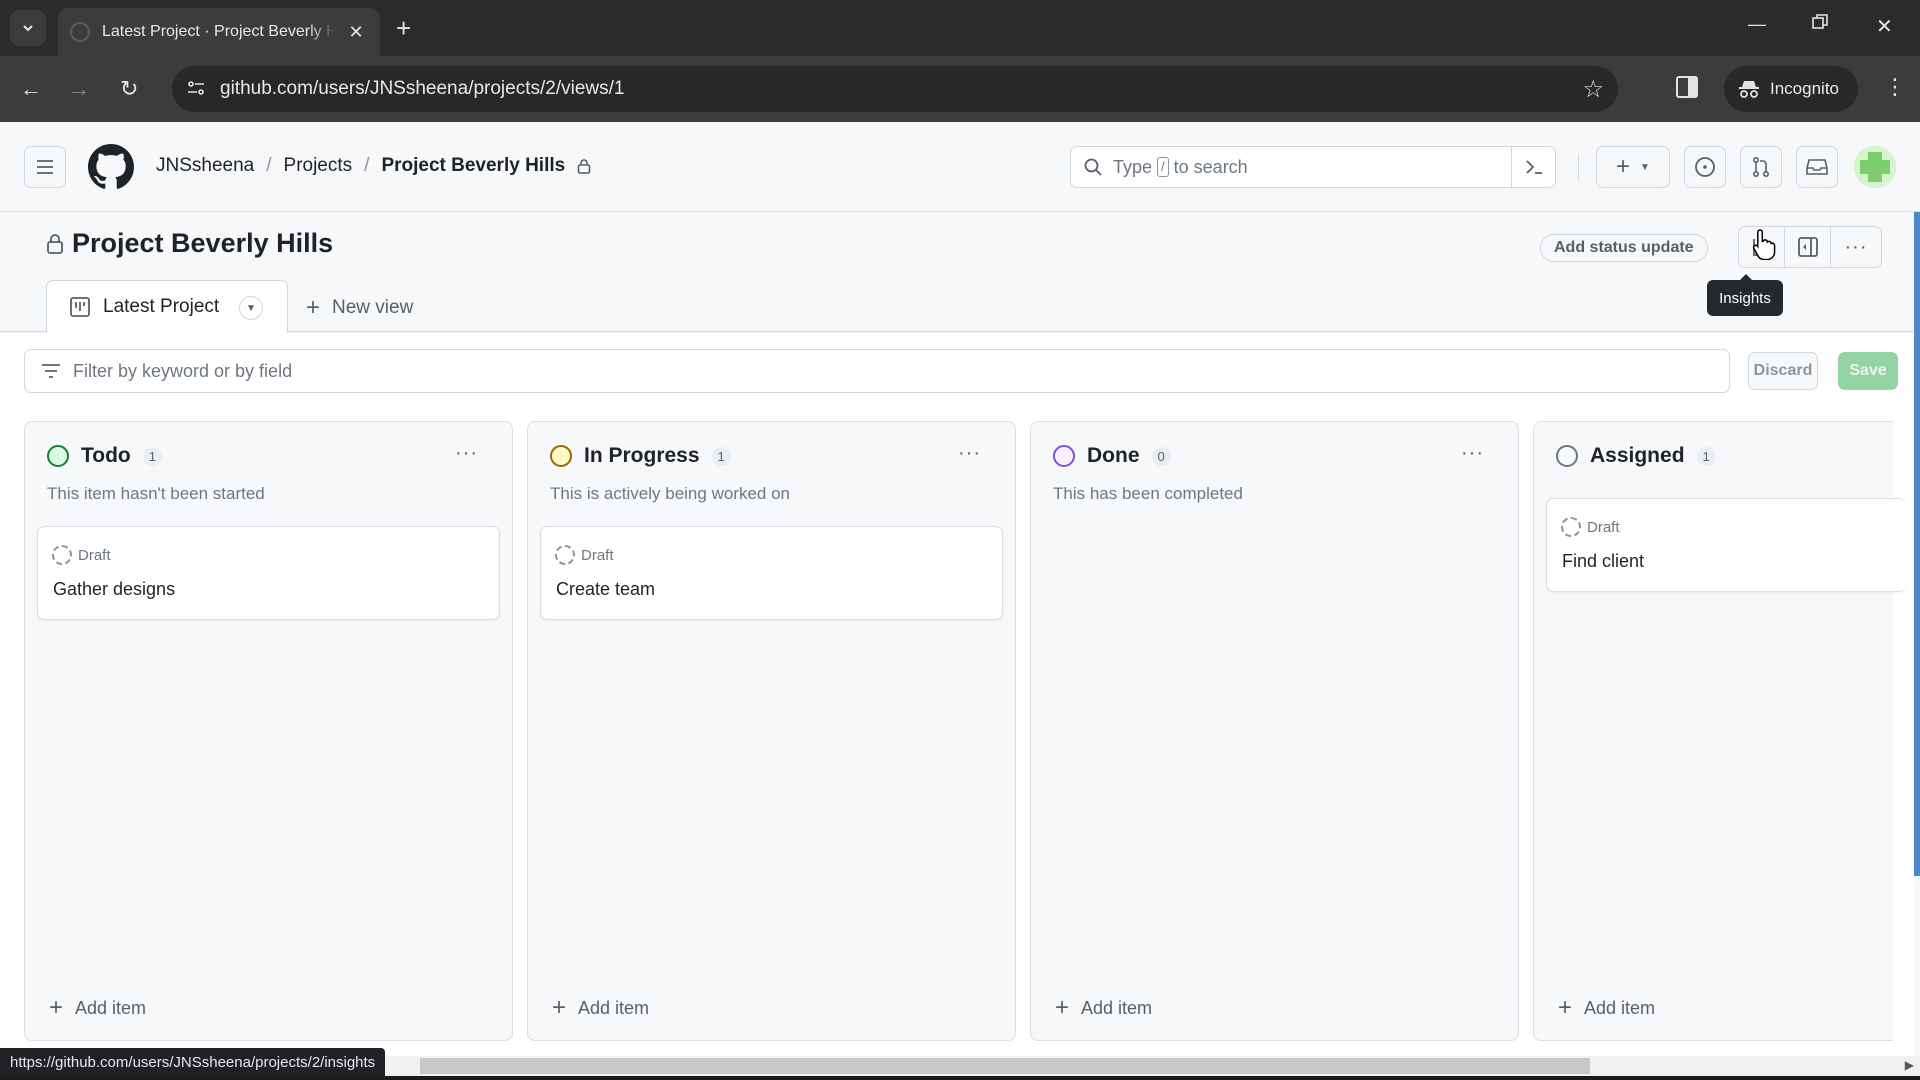 This screenshot has height=1080, width=1920. Describe the element at coordinates (356, 32) in the screenshot. I see `close-tab-icon: ✕` at that location.